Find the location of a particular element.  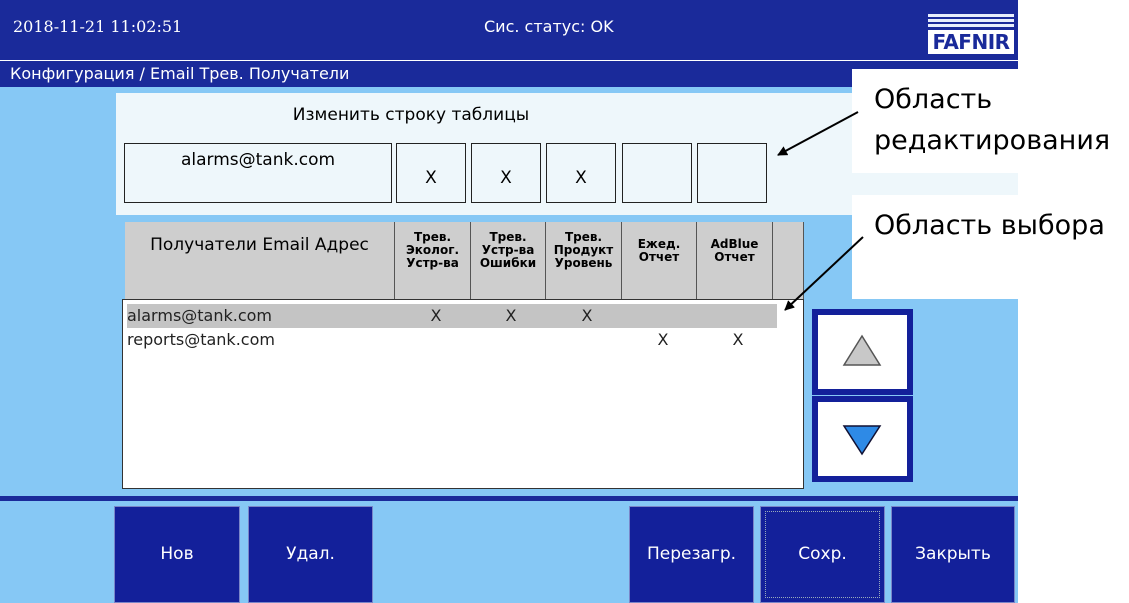

scroll-down-button is located at coordinates (862, 439).